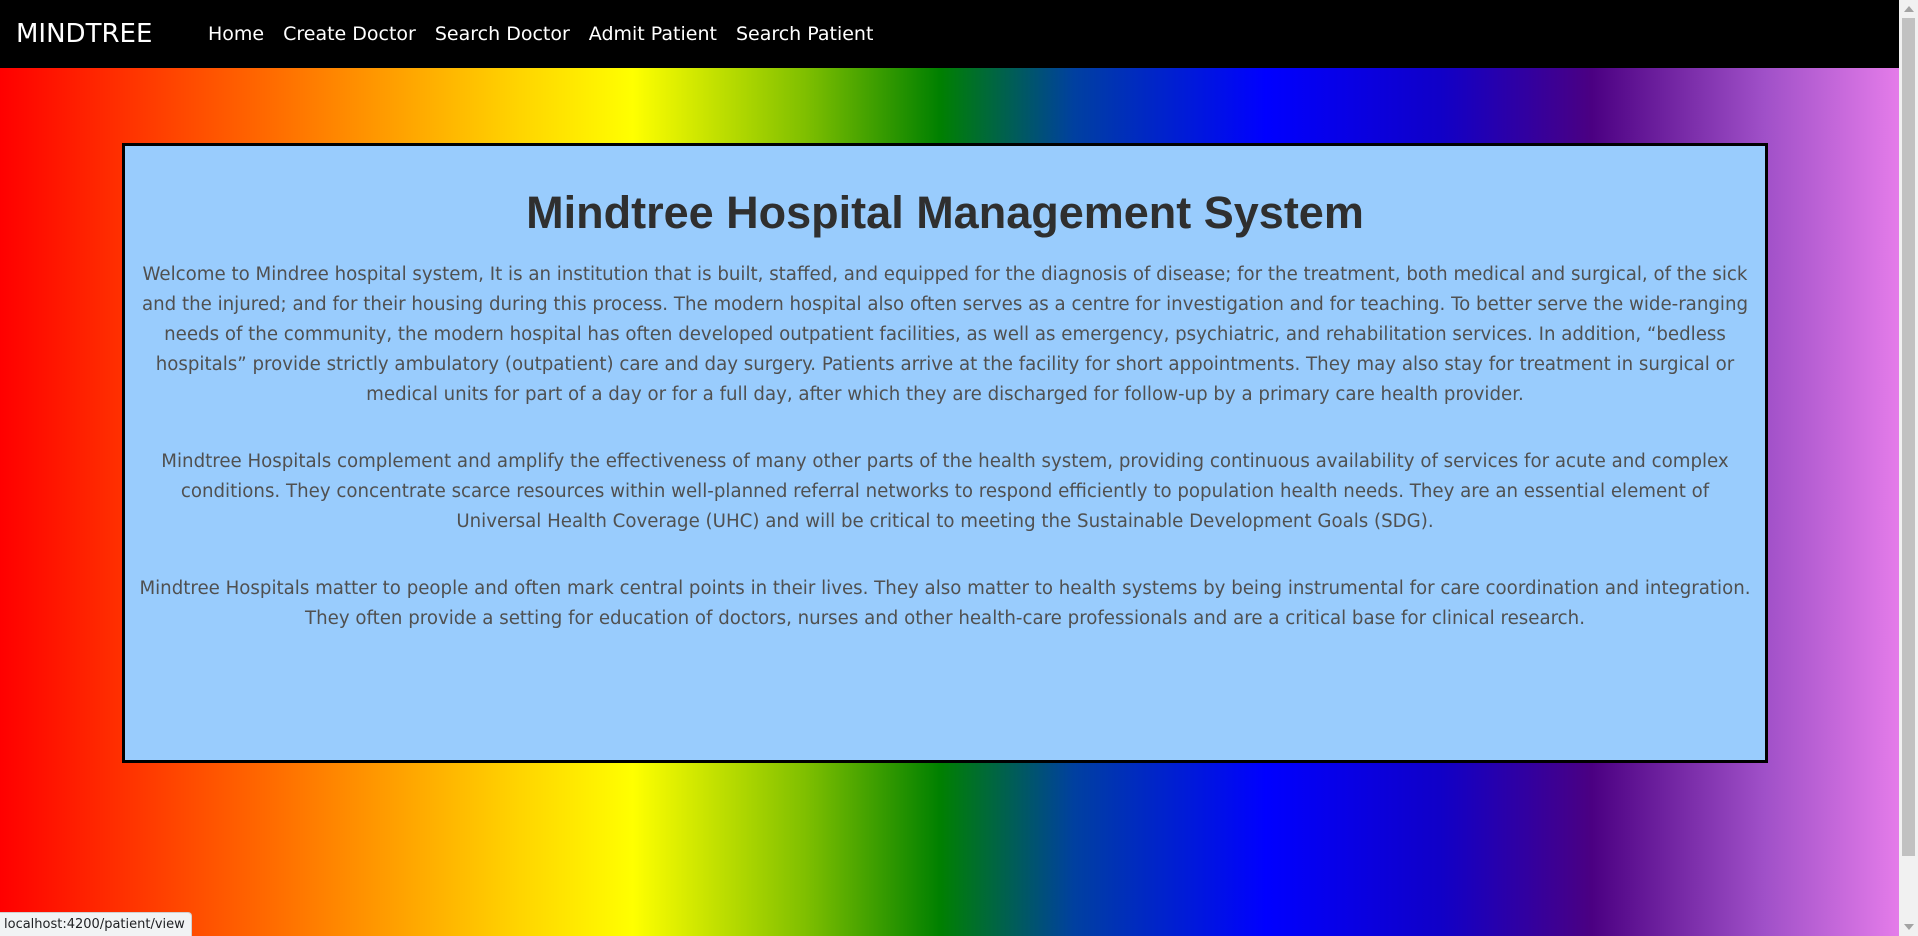 This screenshot has height=936, width=1918. What do you see at coordinates (96, 924) in the screenshot?
I see `link-status-bar: localhost:4200/patient/view` at bounding box center [96, 924].